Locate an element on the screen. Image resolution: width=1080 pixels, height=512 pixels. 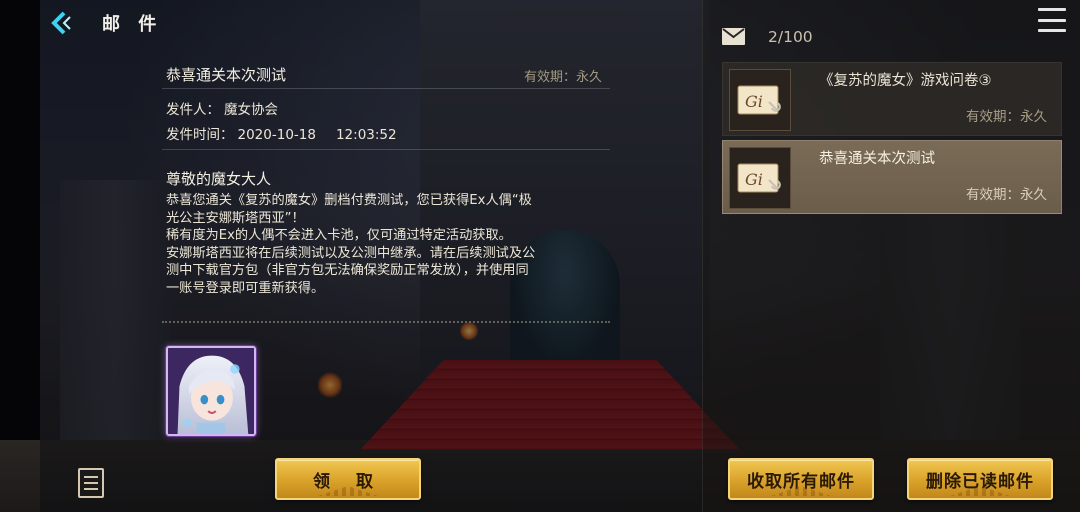
notes-icon is located at coordinates (91, 483).